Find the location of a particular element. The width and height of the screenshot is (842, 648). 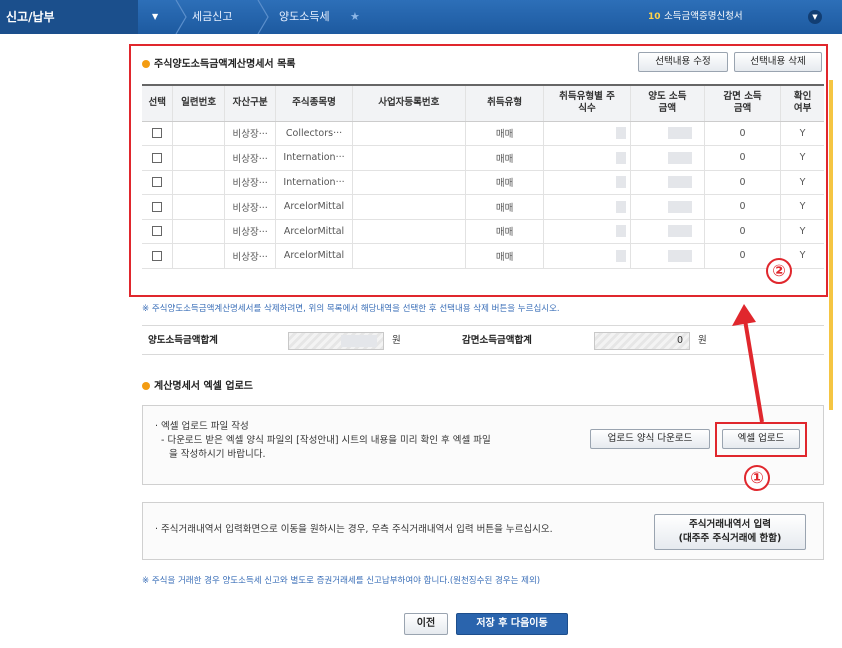

transfer-total-value is located at coordinates (336, 341).